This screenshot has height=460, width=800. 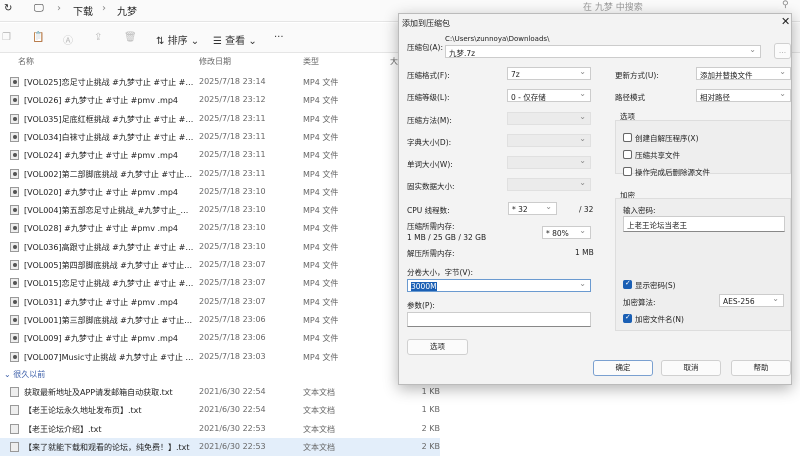 What do you see at coordinates (627, 318) in the screenshot?
I see `encrypt-names-checkbox` at bounding box center [627, 318].